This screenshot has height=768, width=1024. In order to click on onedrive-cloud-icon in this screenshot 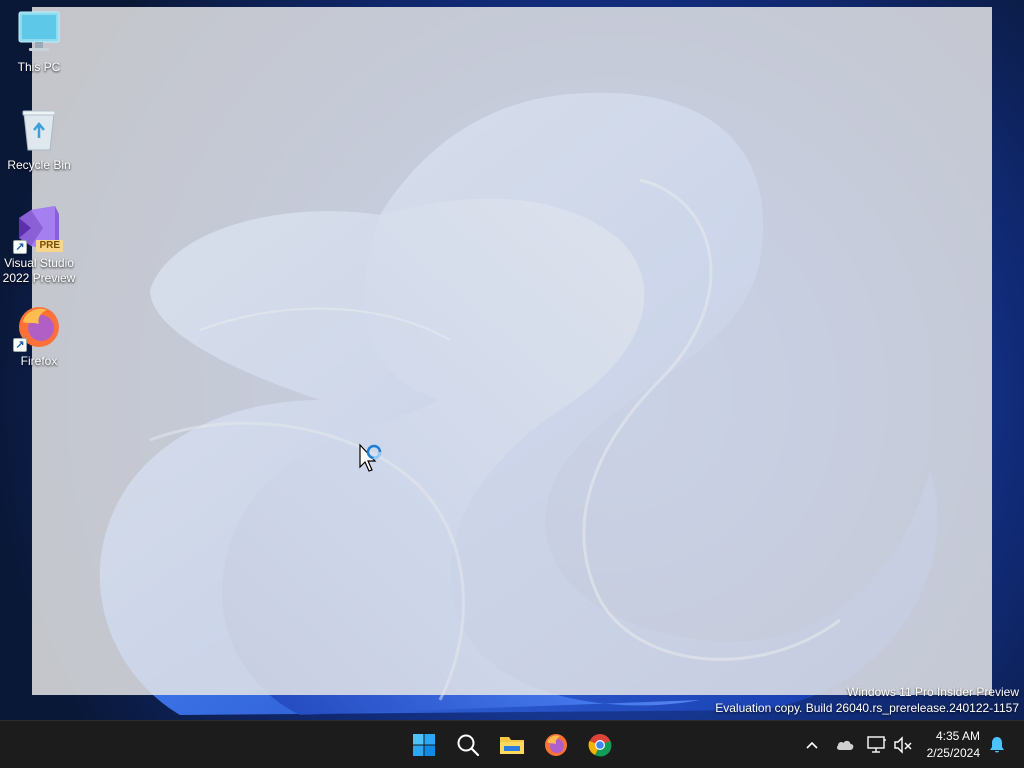, I will do `click(845, 745)`.